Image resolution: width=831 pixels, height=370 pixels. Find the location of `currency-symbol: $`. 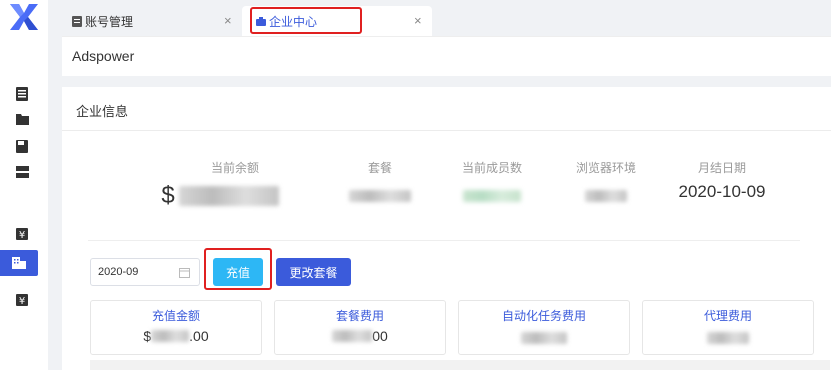

currency-symbol: $ is located at coordinates (168, 195).